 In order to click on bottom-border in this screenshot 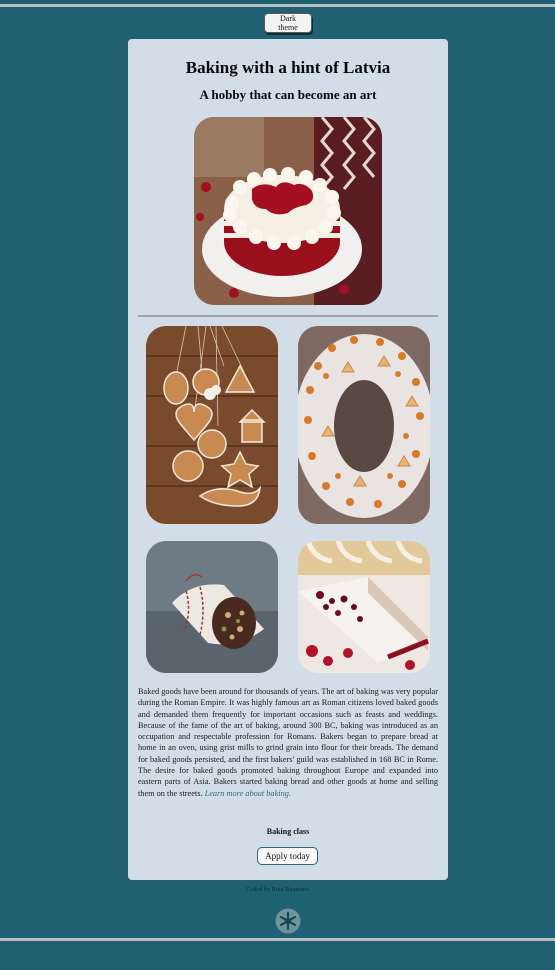, I will do `click(277, 939)`.